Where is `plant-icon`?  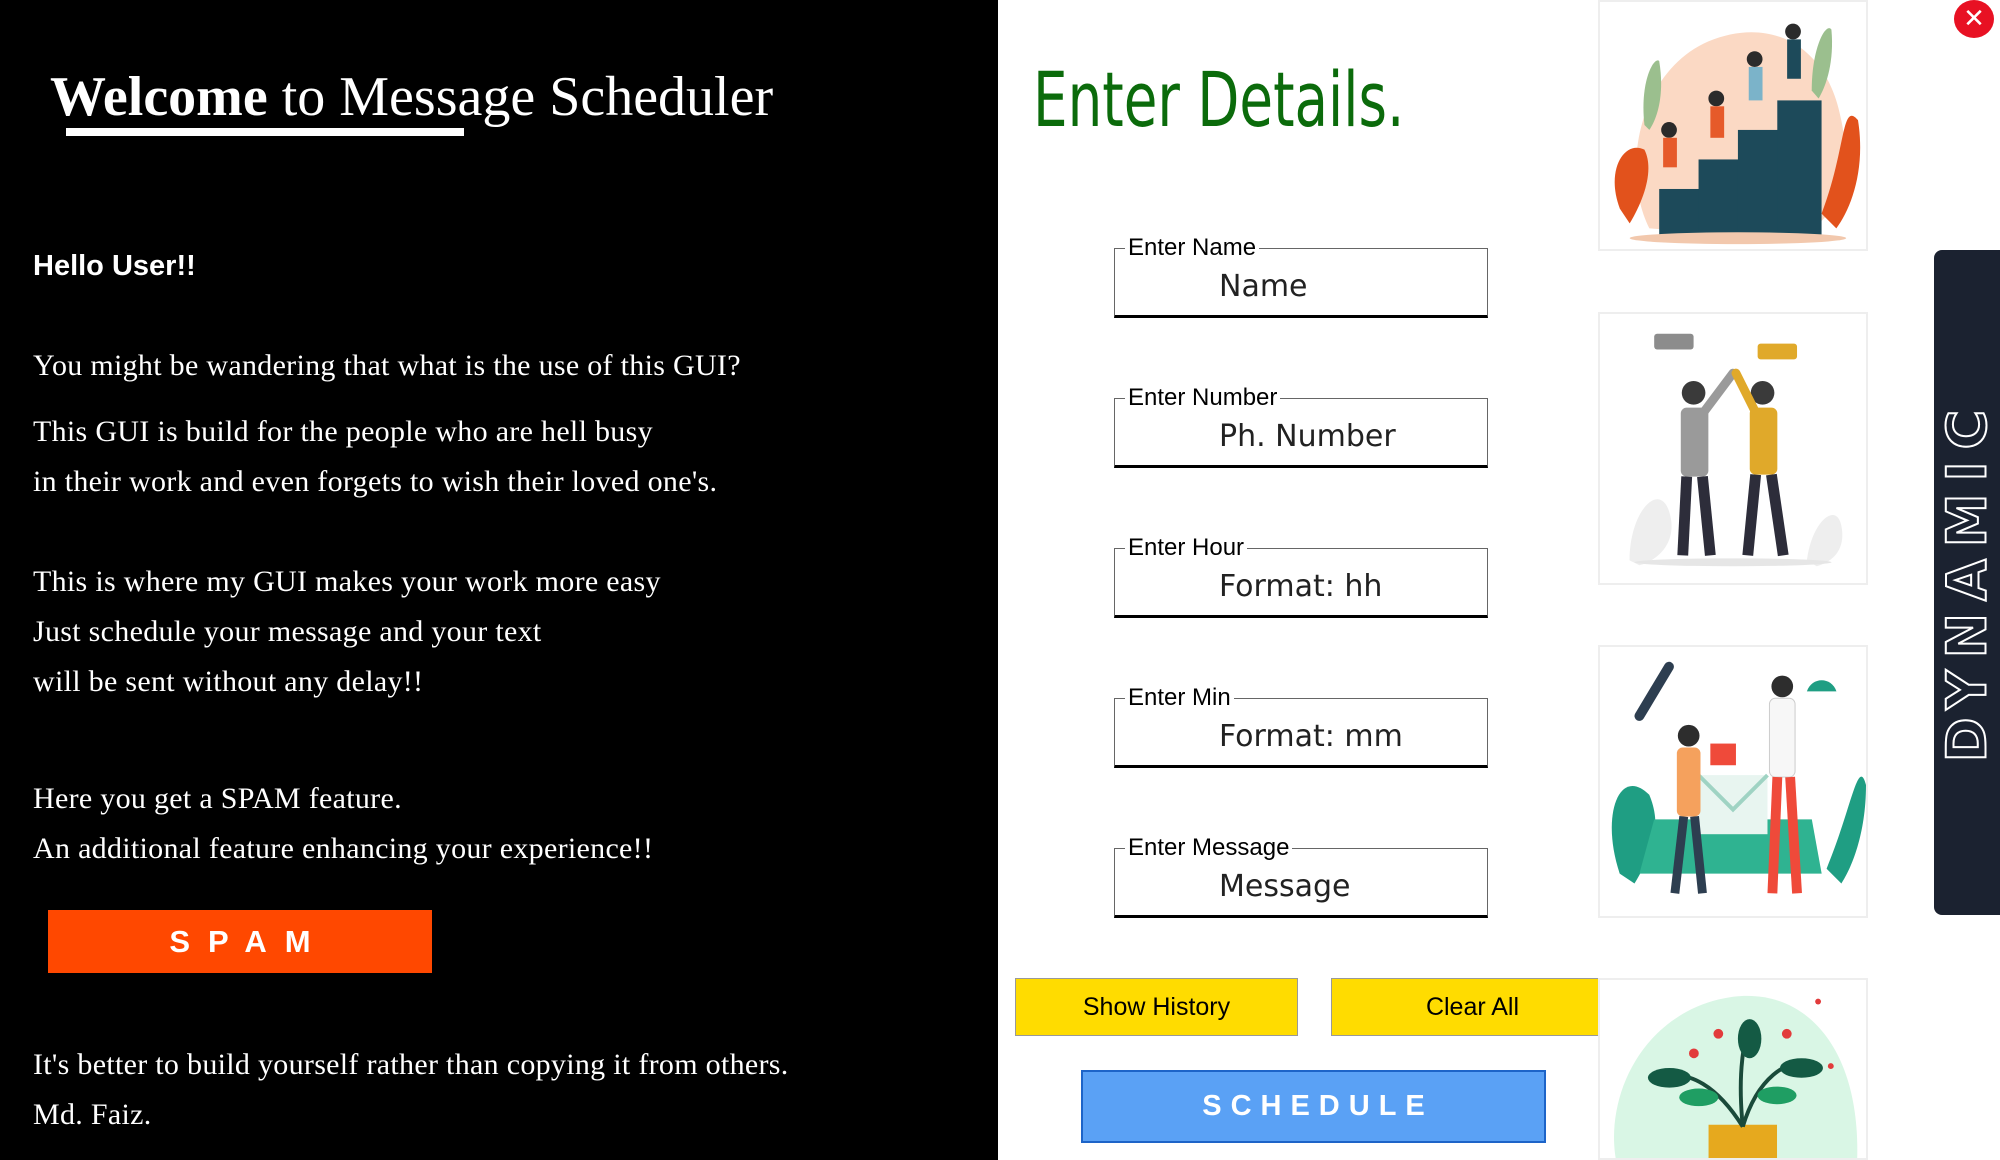
plant-icon is located at coordinates (1736, 1076).